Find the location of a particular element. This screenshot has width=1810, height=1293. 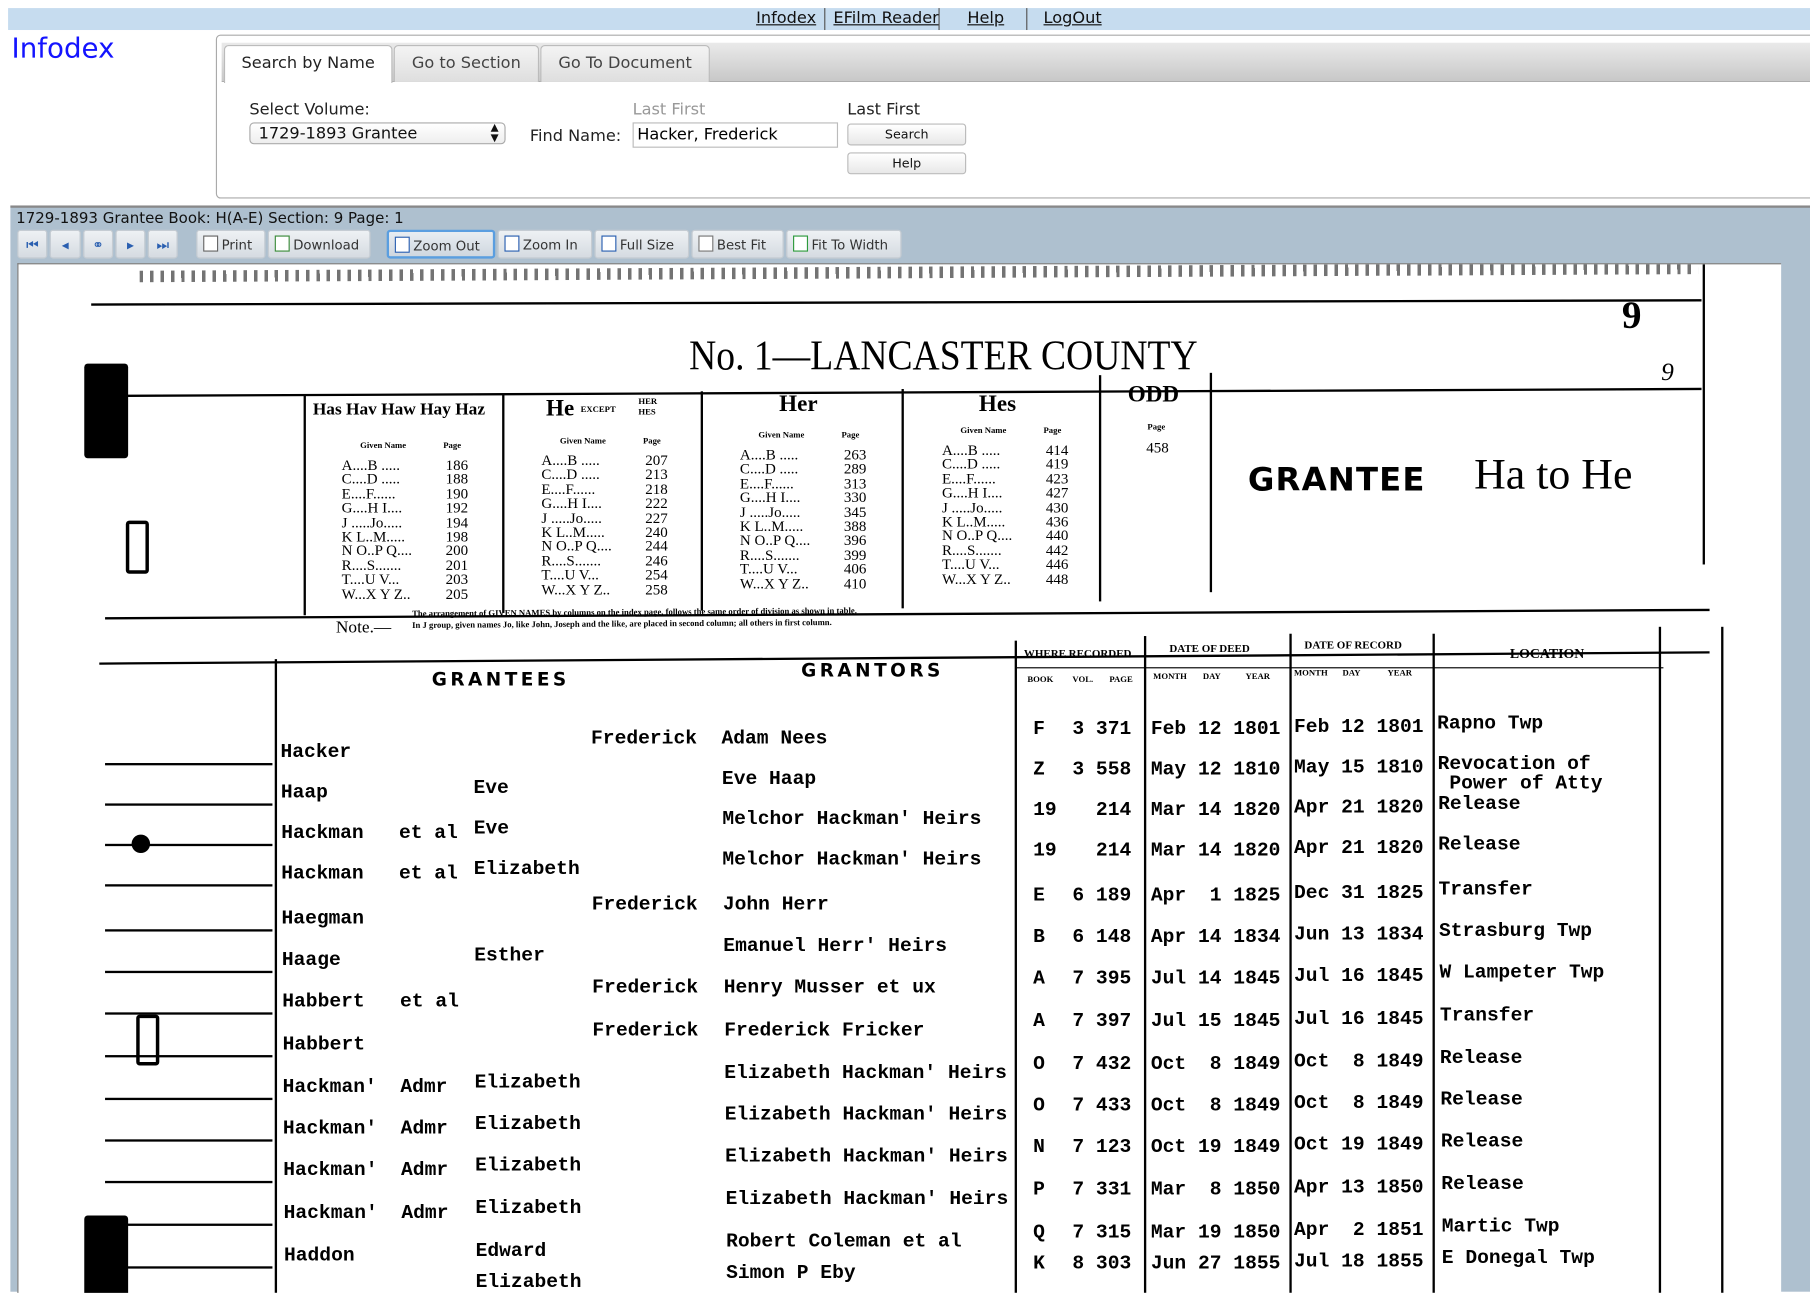

search-button: Search is located at coordinates (907, 134).